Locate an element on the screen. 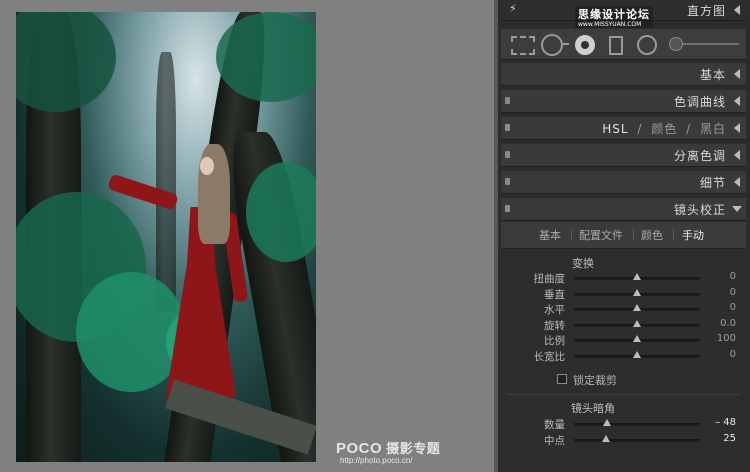  slider-label: 比例 is located at coordinates (554, 341).